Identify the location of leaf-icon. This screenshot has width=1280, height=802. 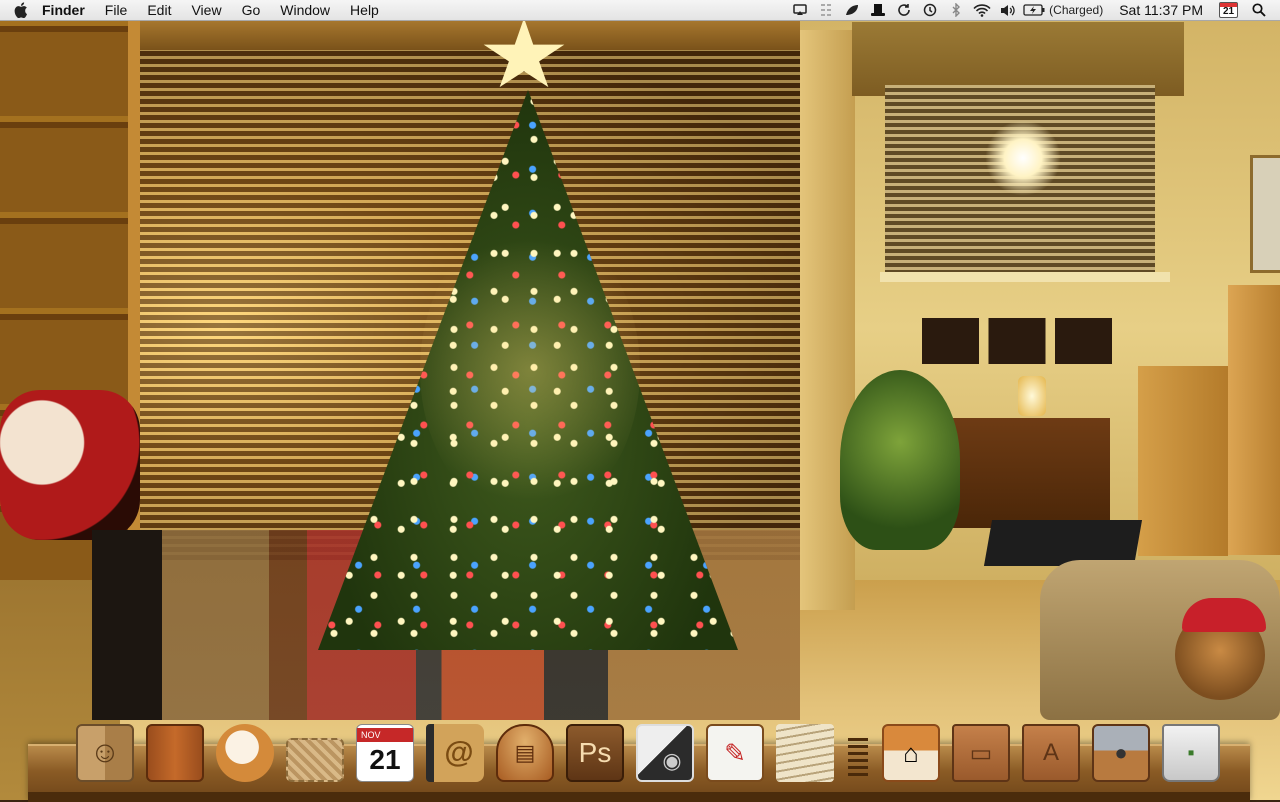
(852, 10).